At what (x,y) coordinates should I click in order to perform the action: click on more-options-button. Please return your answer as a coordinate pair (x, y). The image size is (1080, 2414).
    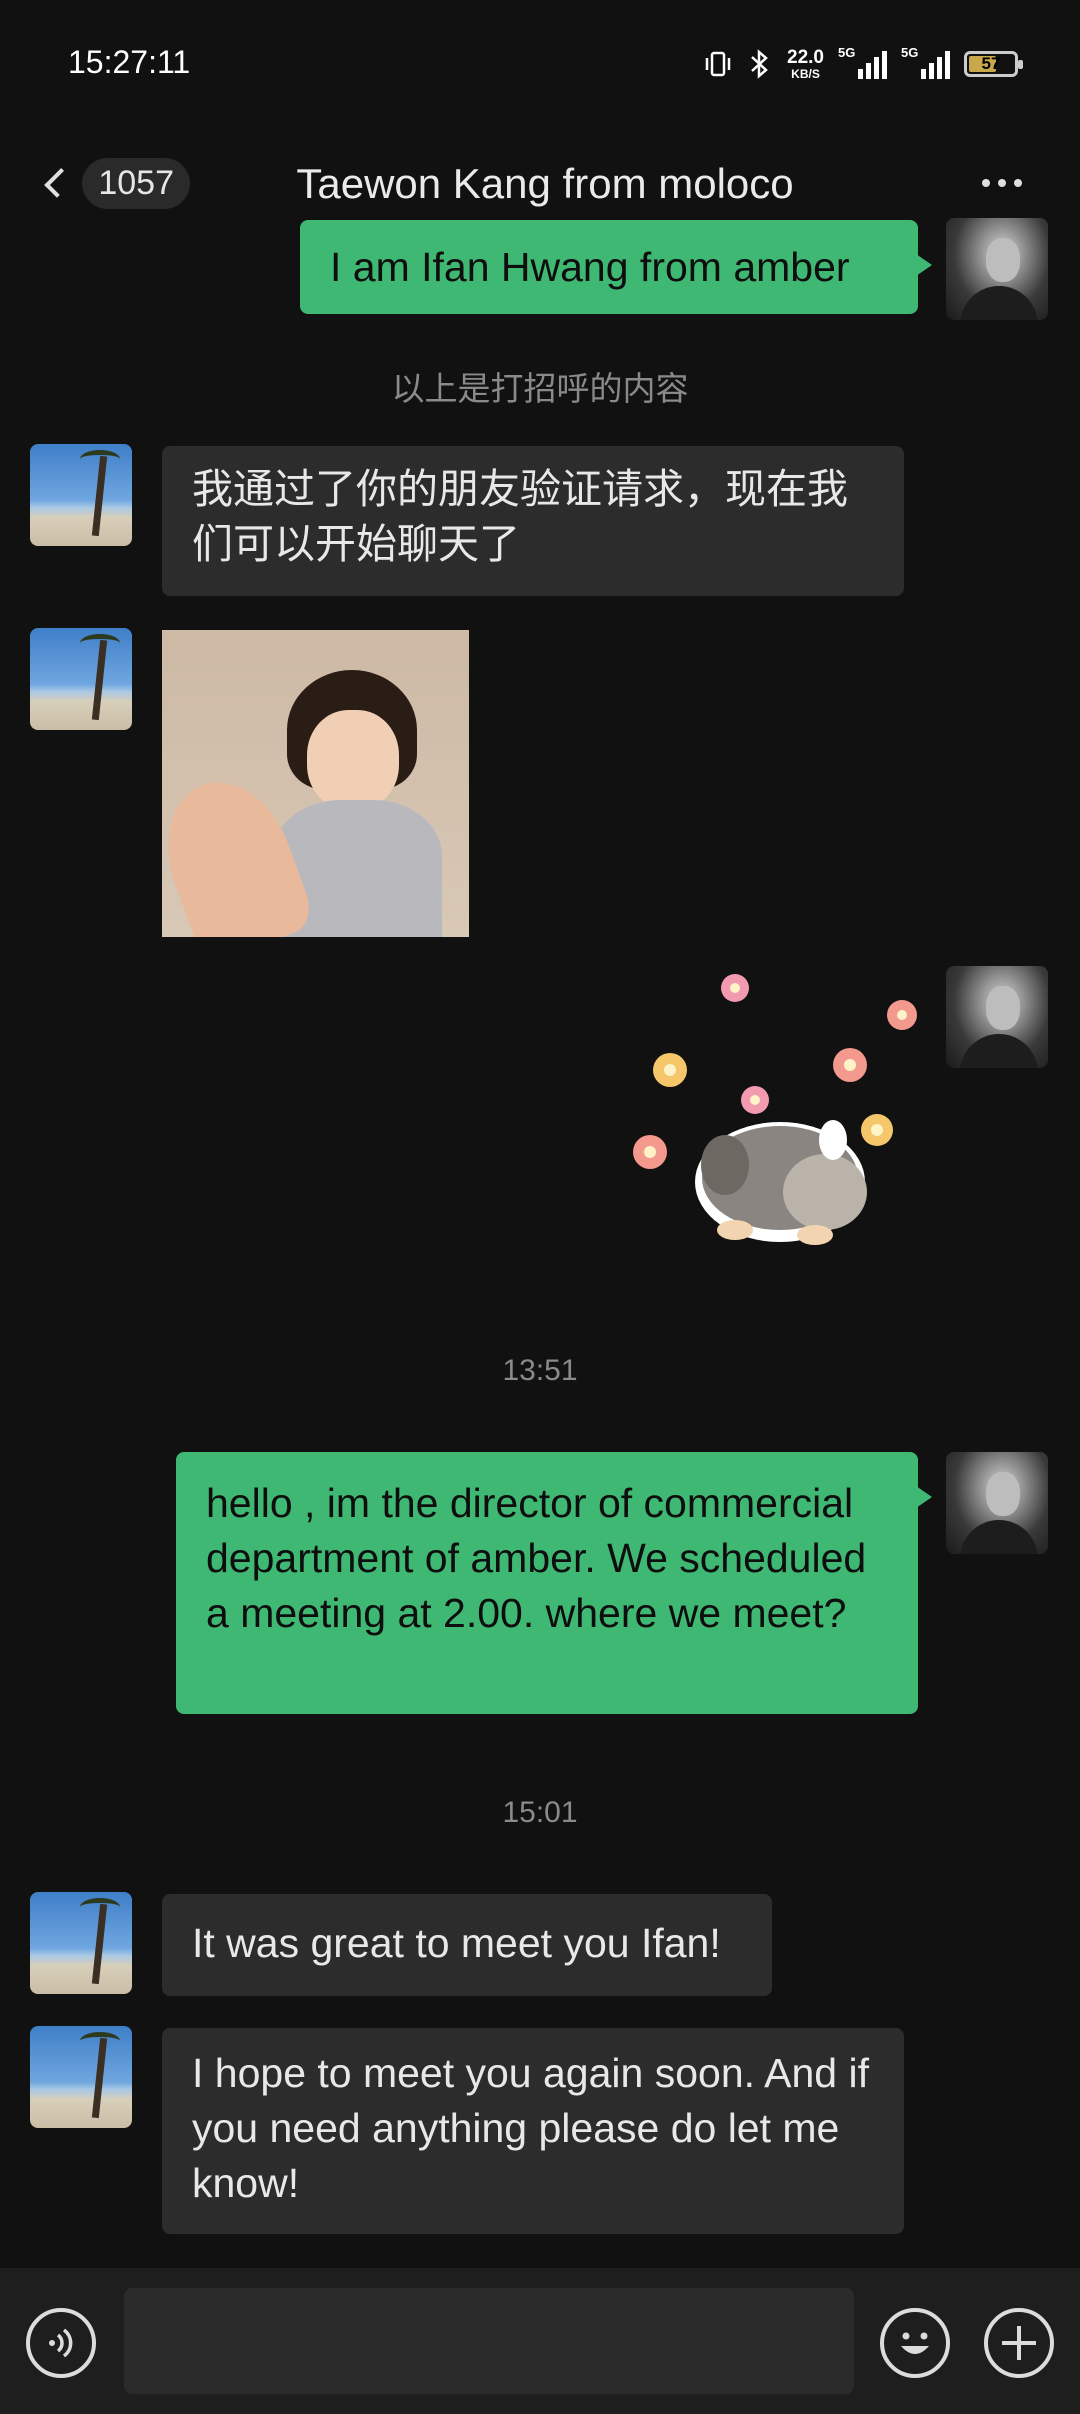
    Looking at the image, I should click on (1002, 183).